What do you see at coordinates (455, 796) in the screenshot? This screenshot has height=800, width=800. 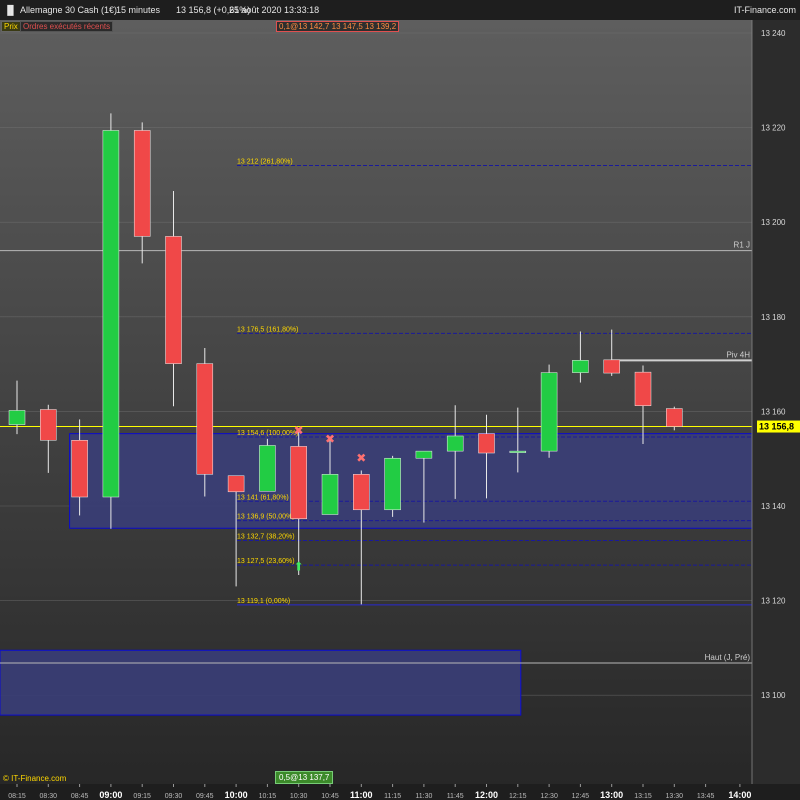 I see `x-tick-label: 11:45` at bounding box center [455, 796].